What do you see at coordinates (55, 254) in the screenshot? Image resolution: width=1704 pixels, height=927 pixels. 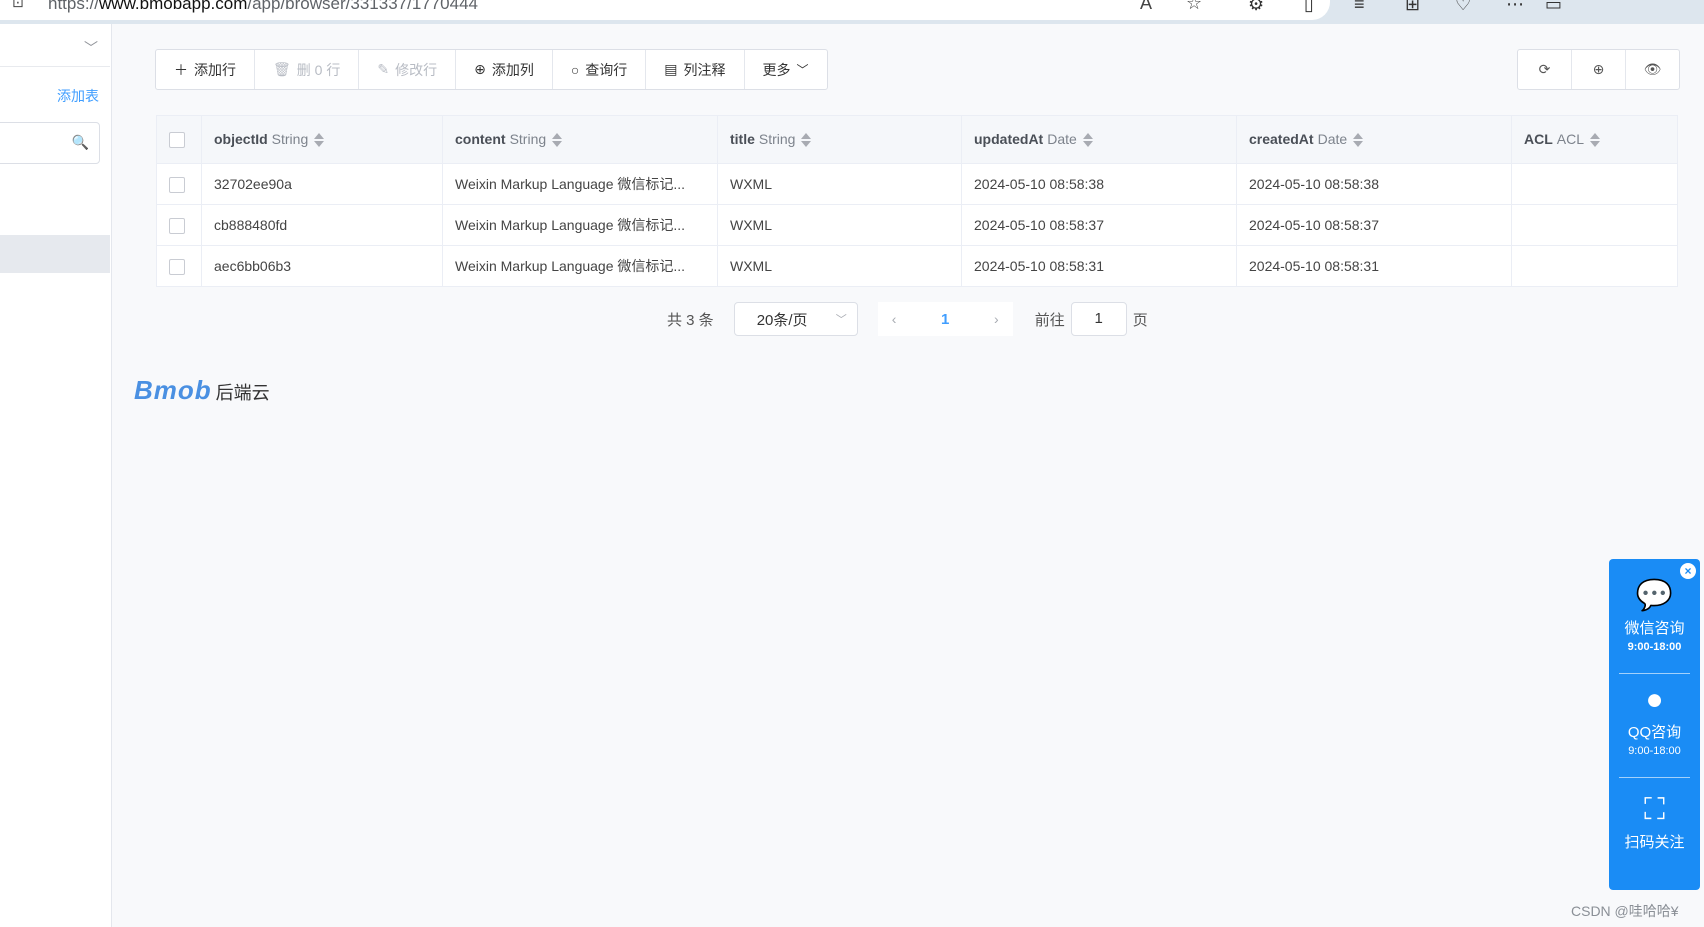 I see `sidebar-item-selected-table` at bounding box center [55, 254].